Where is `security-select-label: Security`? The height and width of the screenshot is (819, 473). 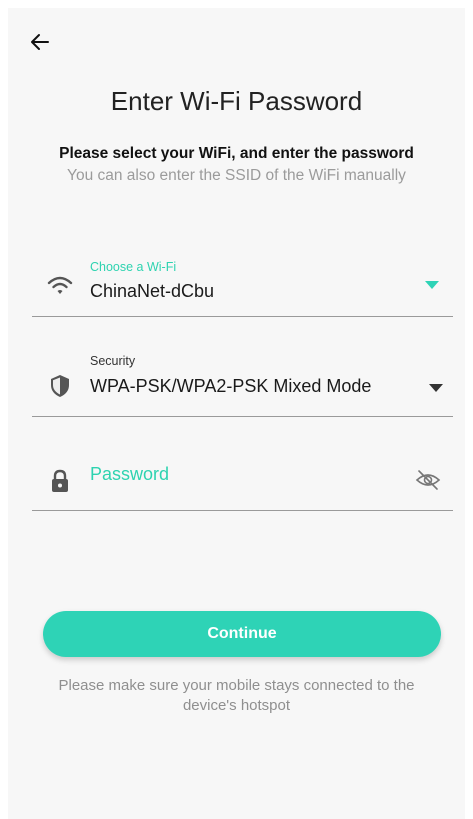 security-select-label: Security is located at coordinates (113, 361).